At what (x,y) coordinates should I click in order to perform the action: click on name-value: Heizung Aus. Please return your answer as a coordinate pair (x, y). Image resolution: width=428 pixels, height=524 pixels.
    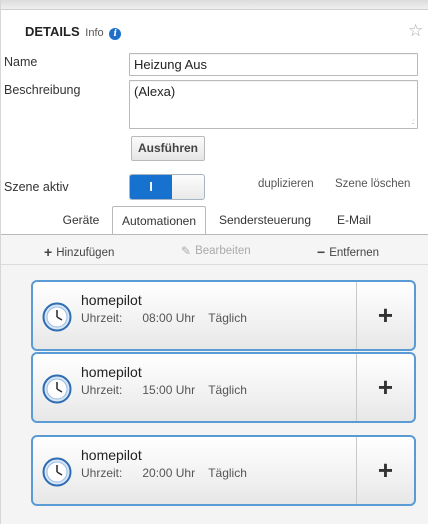
    Looking at the image, I should click on (170, 64).